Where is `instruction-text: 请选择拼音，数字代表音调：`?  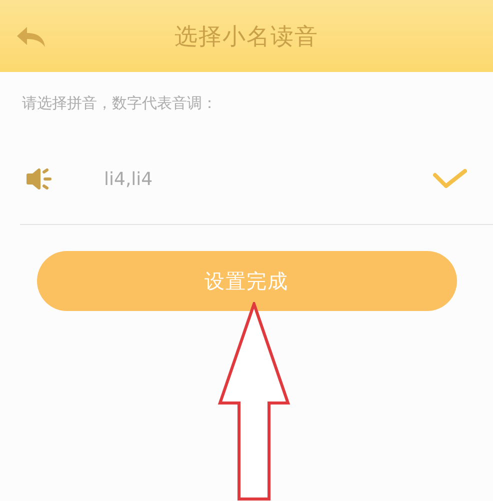
instruction-text: 请选择拼音，数字代表音调： is located at coordinates (119, 103).